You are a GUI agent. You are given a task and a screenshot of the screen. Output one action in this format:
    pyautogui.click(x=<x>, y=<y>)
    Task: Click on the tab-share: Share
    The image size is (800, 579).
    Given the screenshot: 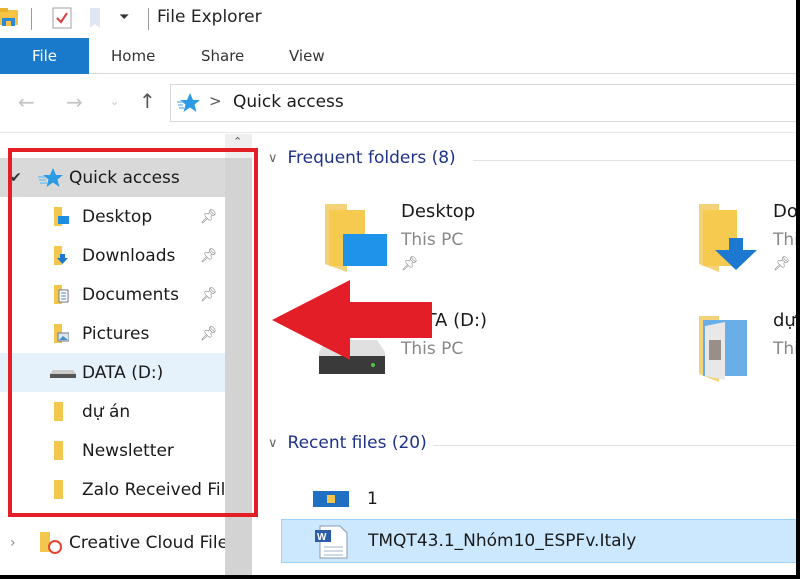 What is the action you would take?
    pyautogui.click(x=222, y=56)
    